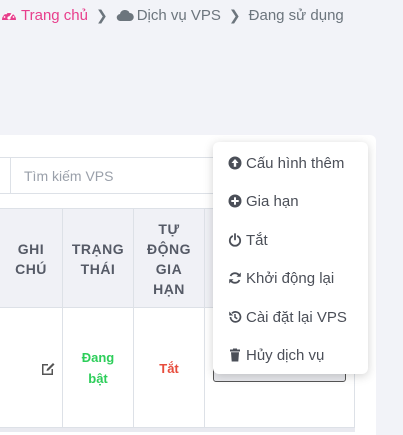 The width and height of the screenshot is (403, 435). I want to click on header-note-line: CHÚ, so click(31, 269).